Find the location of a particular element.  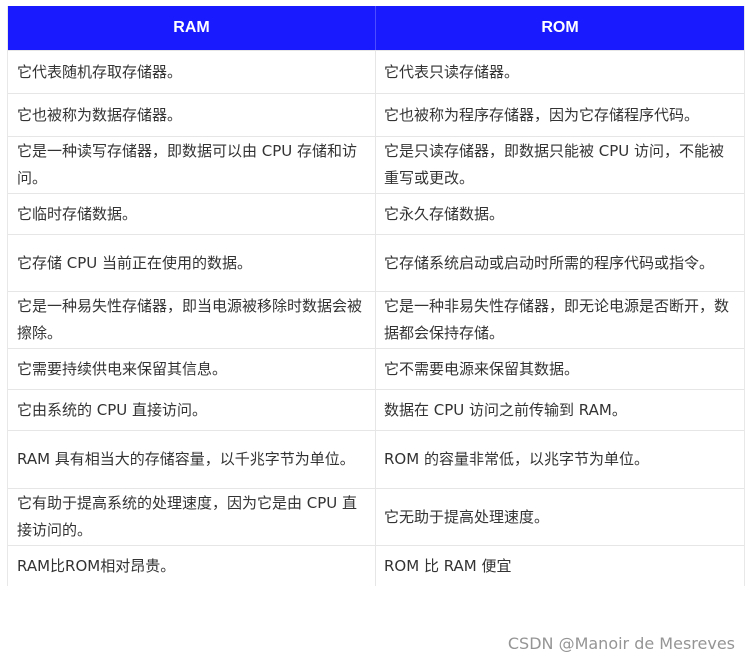

table-cell: 它临时存储数据。 is located at coordinates (192, 213).